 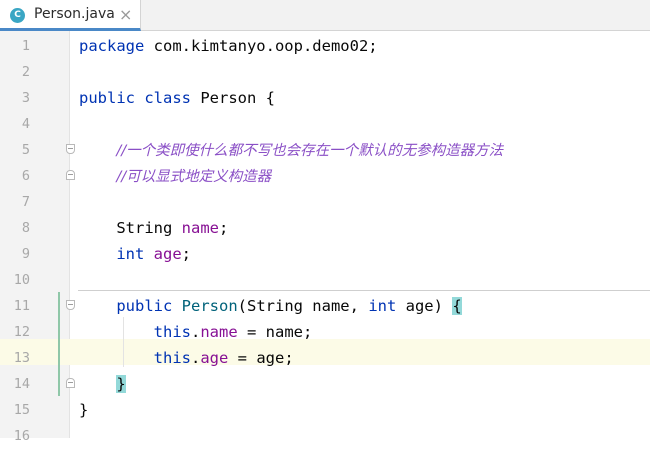 I want to click on code-line: 8 String name;, so click(x=325, y=228).